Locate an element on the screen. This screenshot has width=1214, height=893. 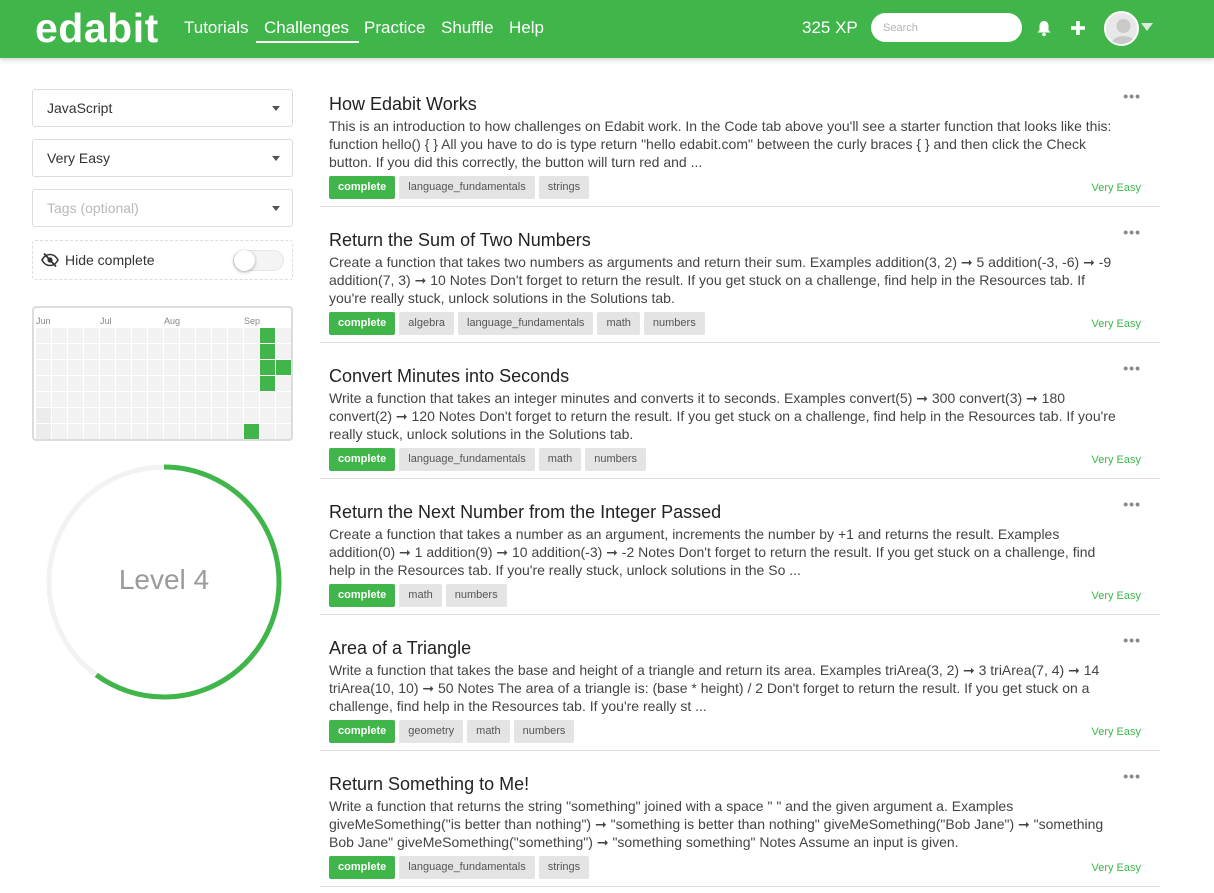
language-select: JavaScript is located at coordinates (162, 108).